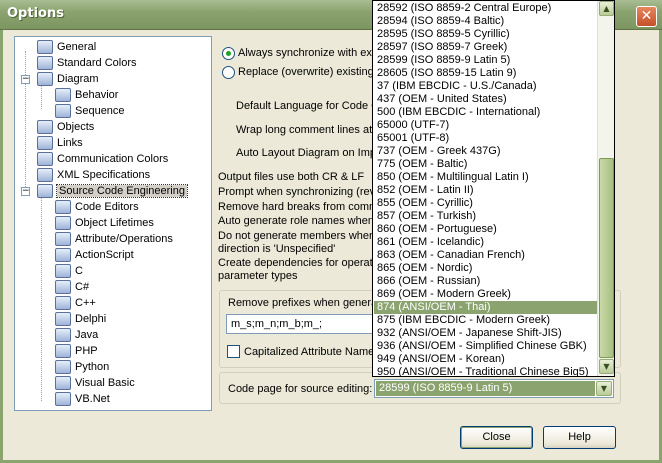  What do you see at coordinates (300, 221) in the screenshot?
I see `auto-role-label: Auto generate role names when c` at bounding box center [300, 221].